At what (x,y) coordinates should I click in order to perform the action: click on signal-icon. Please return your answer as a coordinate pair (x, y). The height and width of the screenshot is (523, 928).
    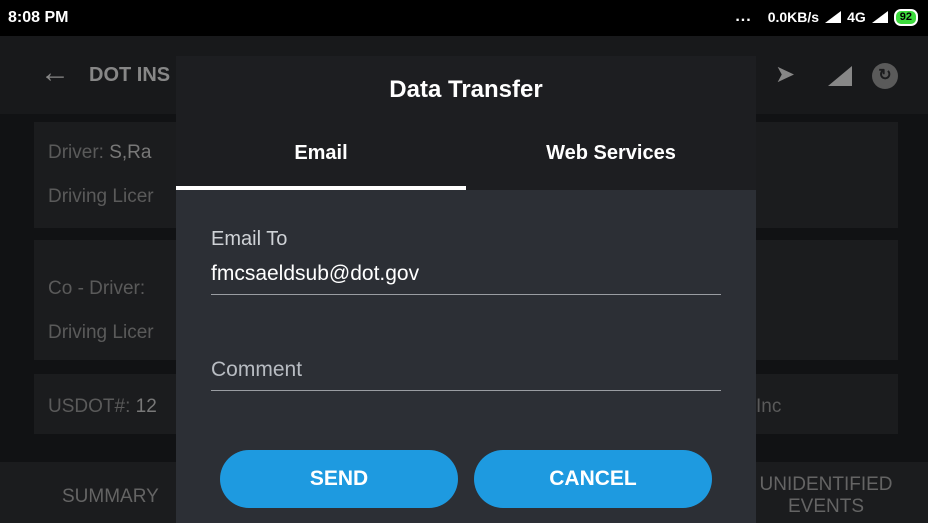
    Looking at the image, I should click on (833, 17).